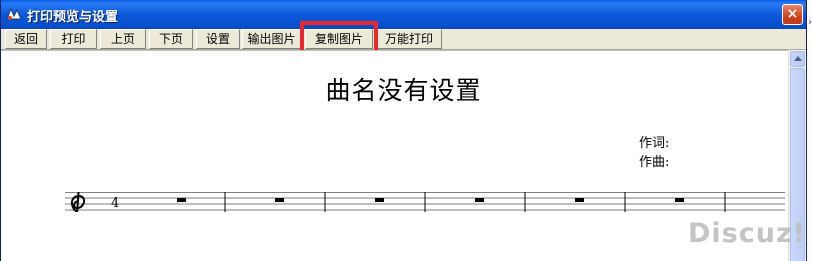 The height and width of the screenshot is (261, 813). I want to click on export-image-button: 输出图片, so click(271, 39).